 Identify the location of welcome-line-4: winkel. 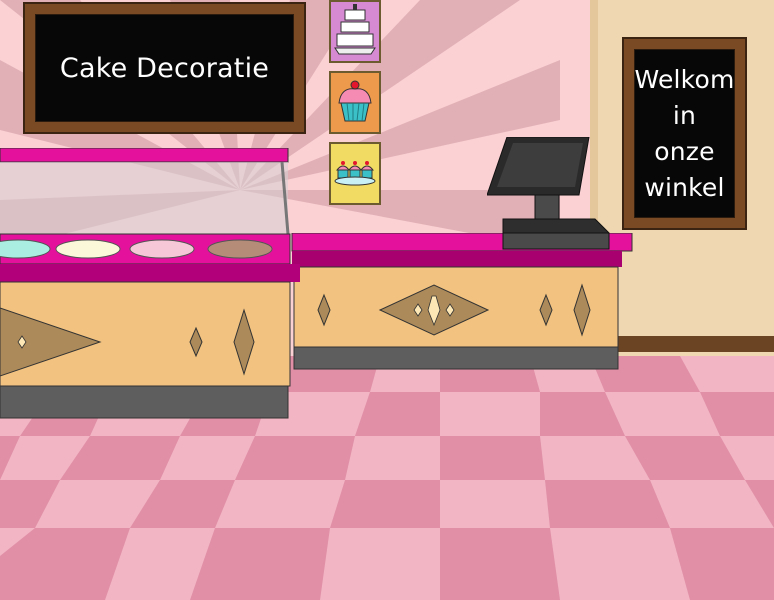
(684, 187).